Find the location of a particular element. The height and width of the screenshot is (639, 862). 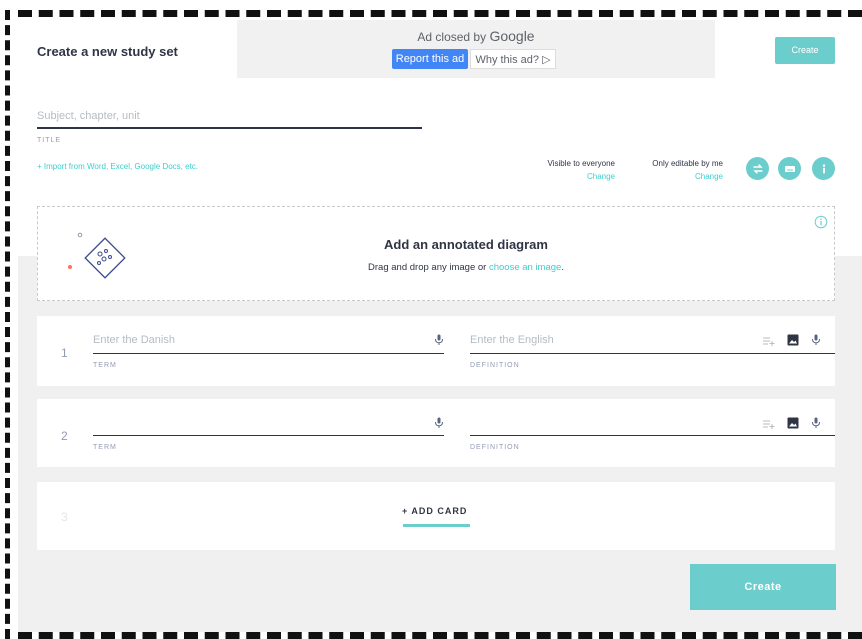

card-number: 2 is located at coordinates (64, 436).